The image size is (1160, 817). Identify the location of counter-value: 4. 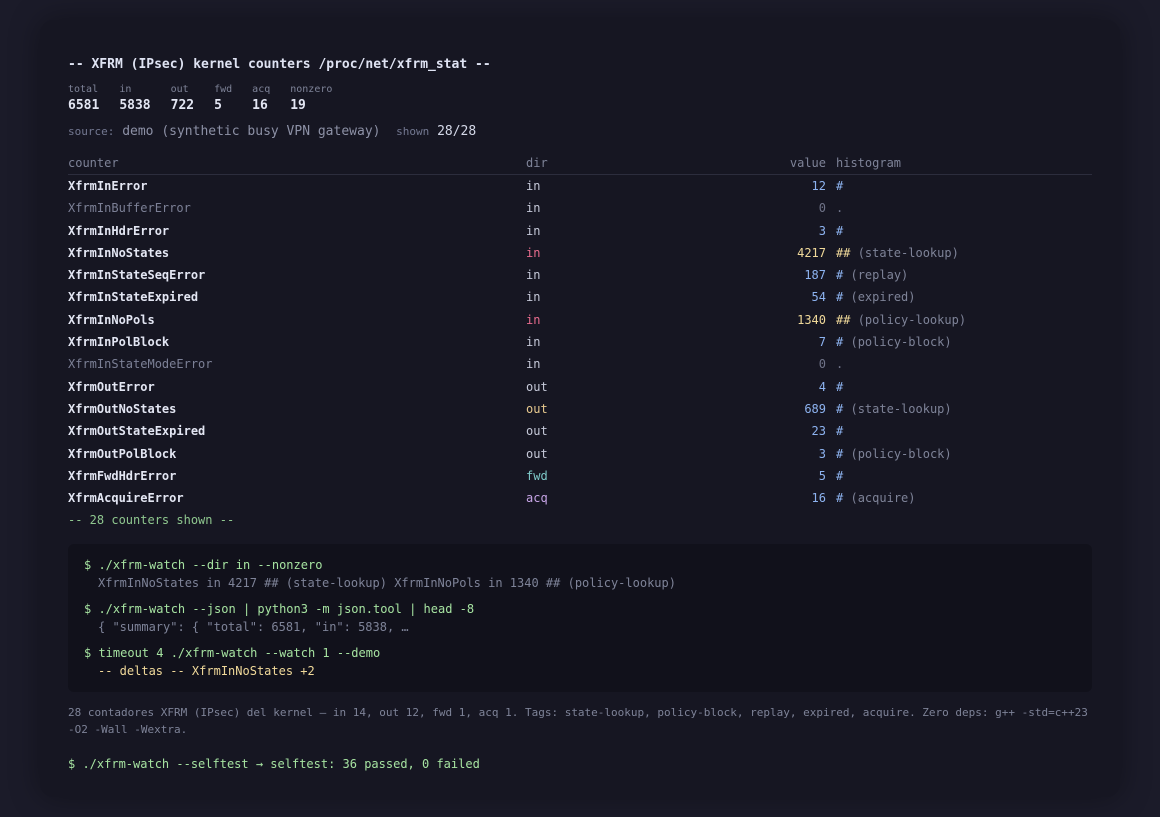
(822, 386).